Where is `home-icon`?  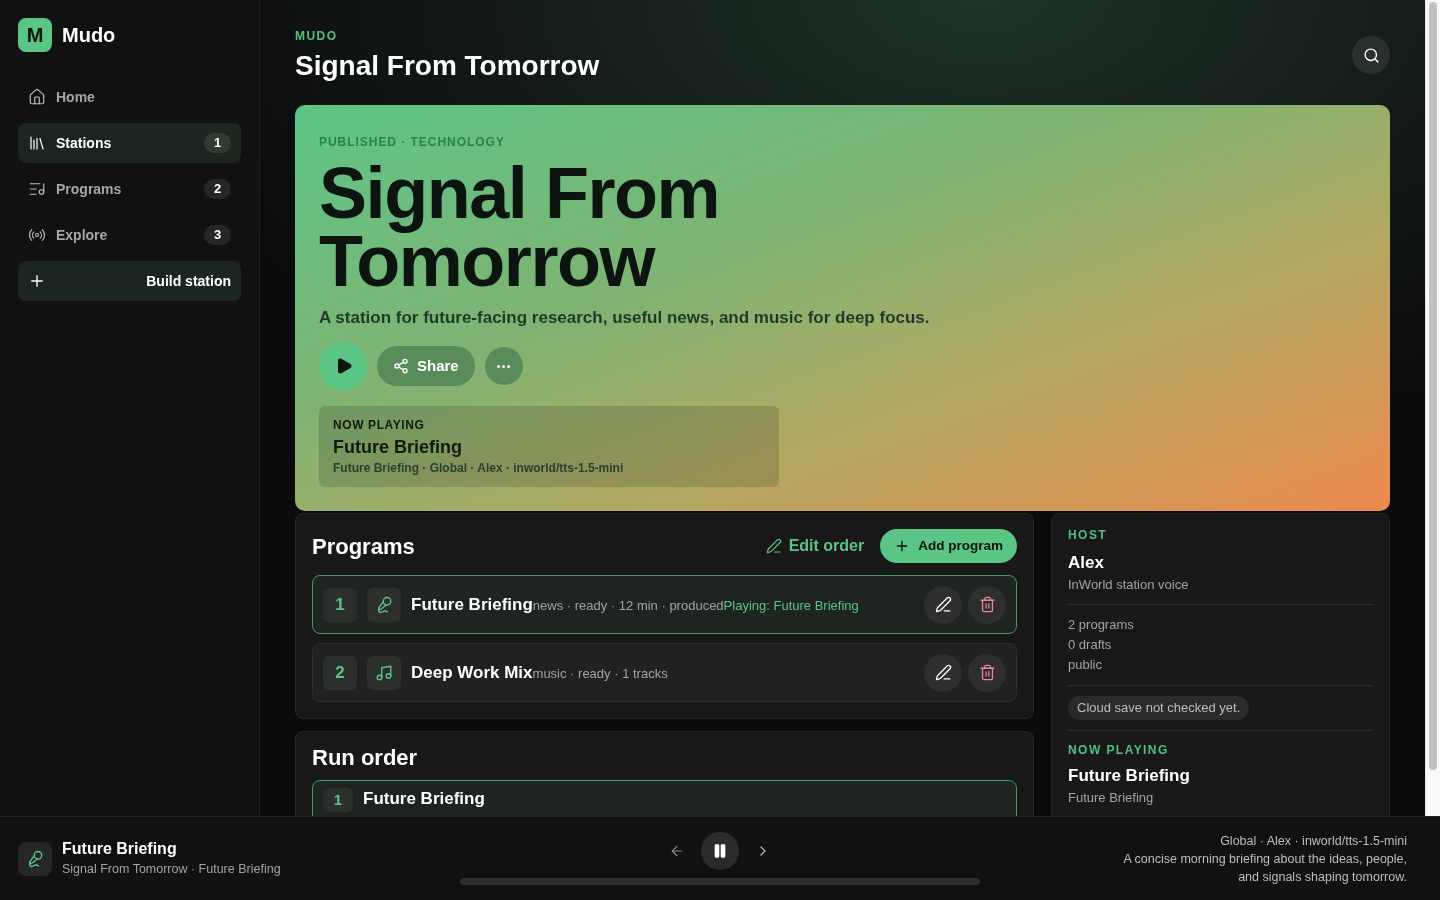 home-icon is located at coordinates (37, 97).